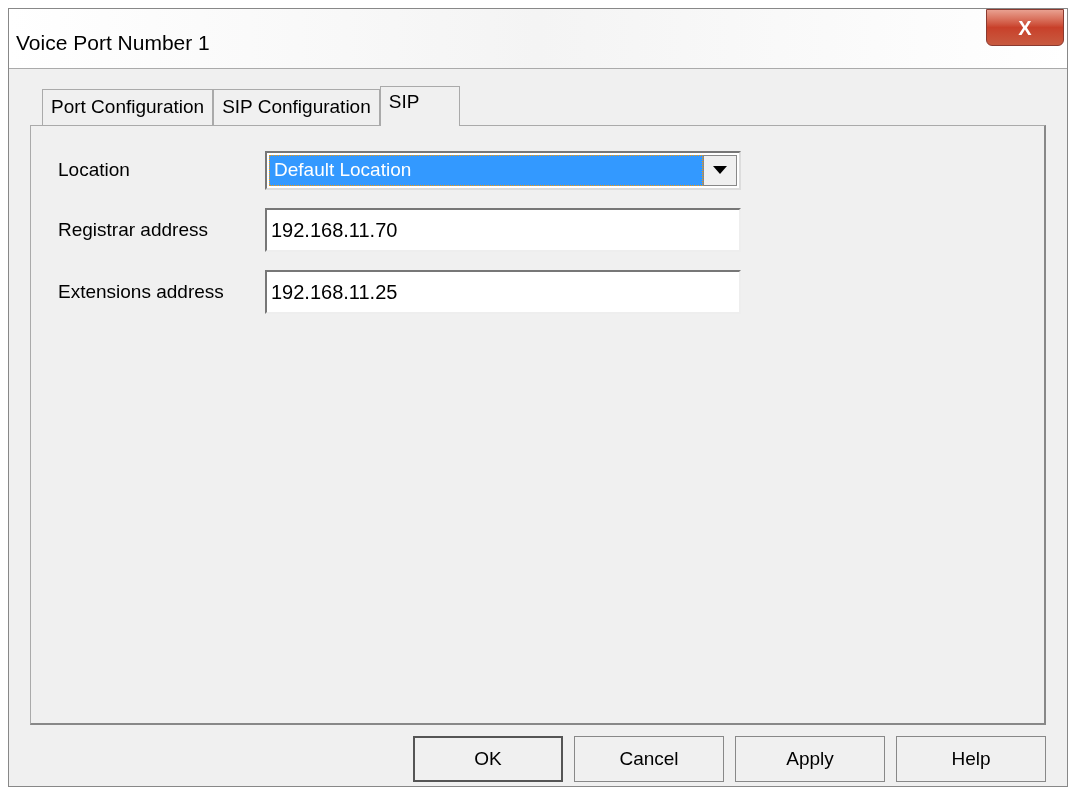 The height and width of the screenshot is (793, 1076). What do you see at coordinates (503, 292) in the screenshot?
I see `address-field: 192.168.11.25` at bounding box center [503, 292].